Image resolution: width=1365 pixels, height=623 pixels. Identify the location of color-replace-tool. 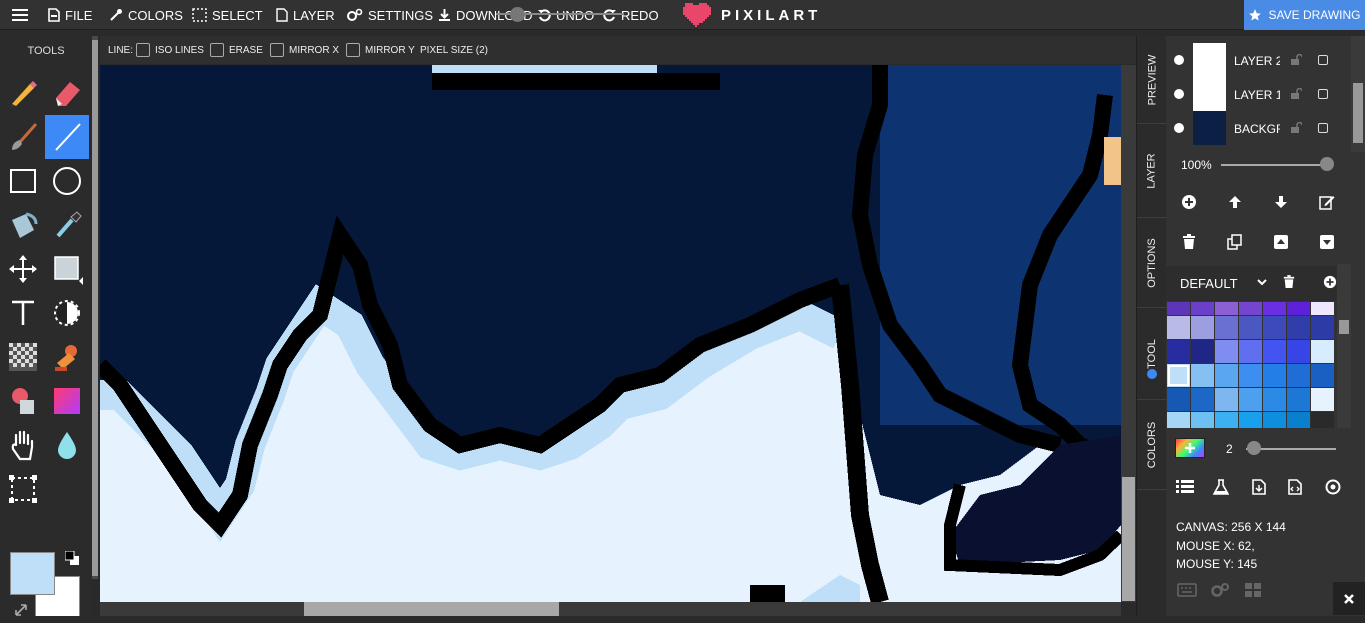
(23, 401).